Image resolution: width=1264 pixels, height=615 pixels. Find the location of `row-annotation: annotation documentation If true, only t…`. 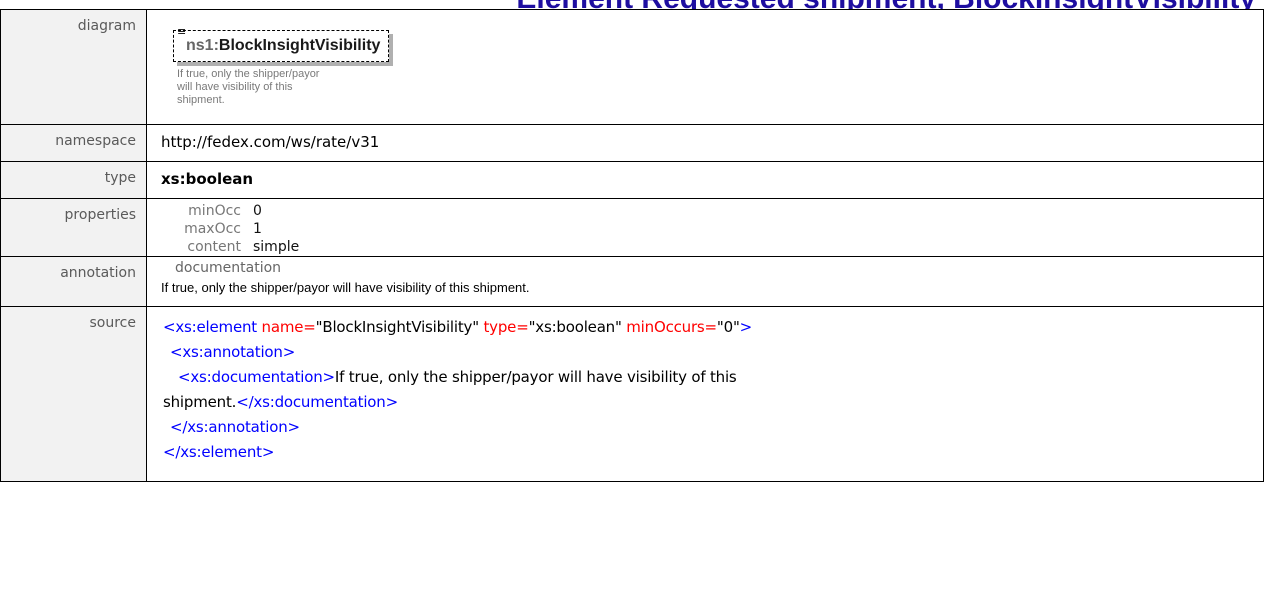

row-annotation: annotation documentation If true, only t… is located at coordinates (632, 281).